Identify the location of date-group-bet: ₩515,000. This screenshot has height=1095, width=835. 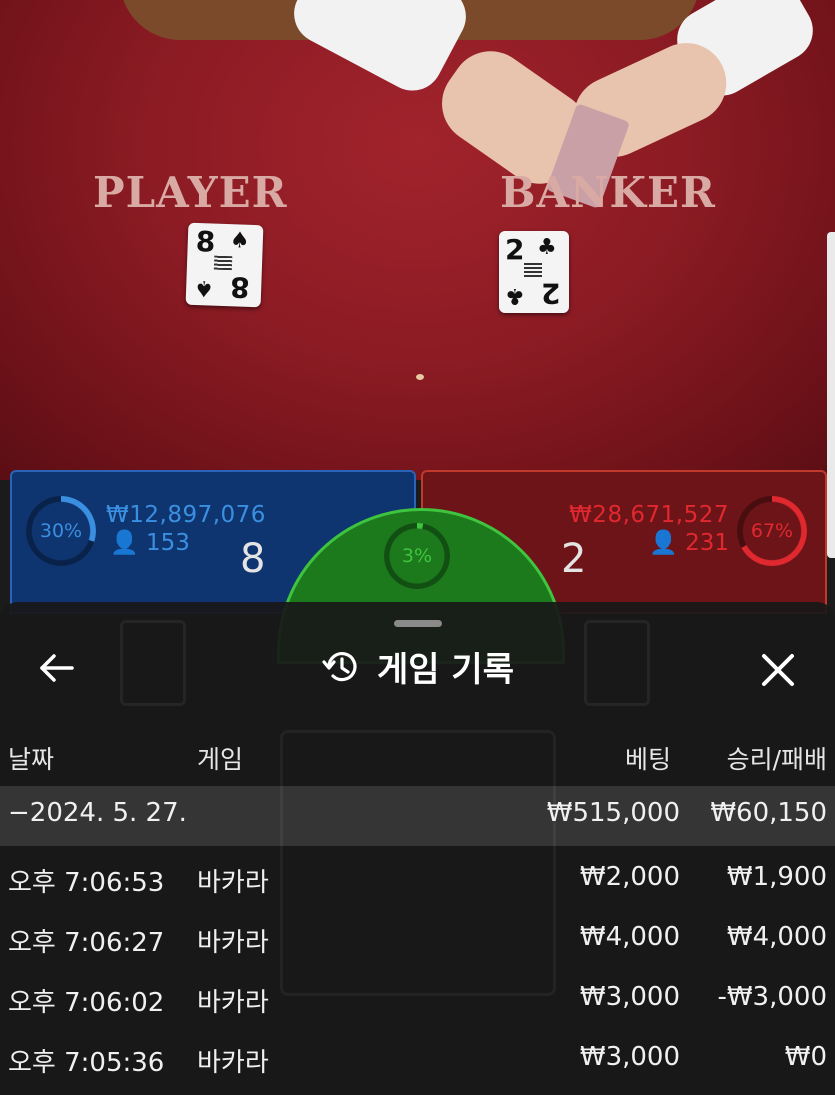
(613, 813).